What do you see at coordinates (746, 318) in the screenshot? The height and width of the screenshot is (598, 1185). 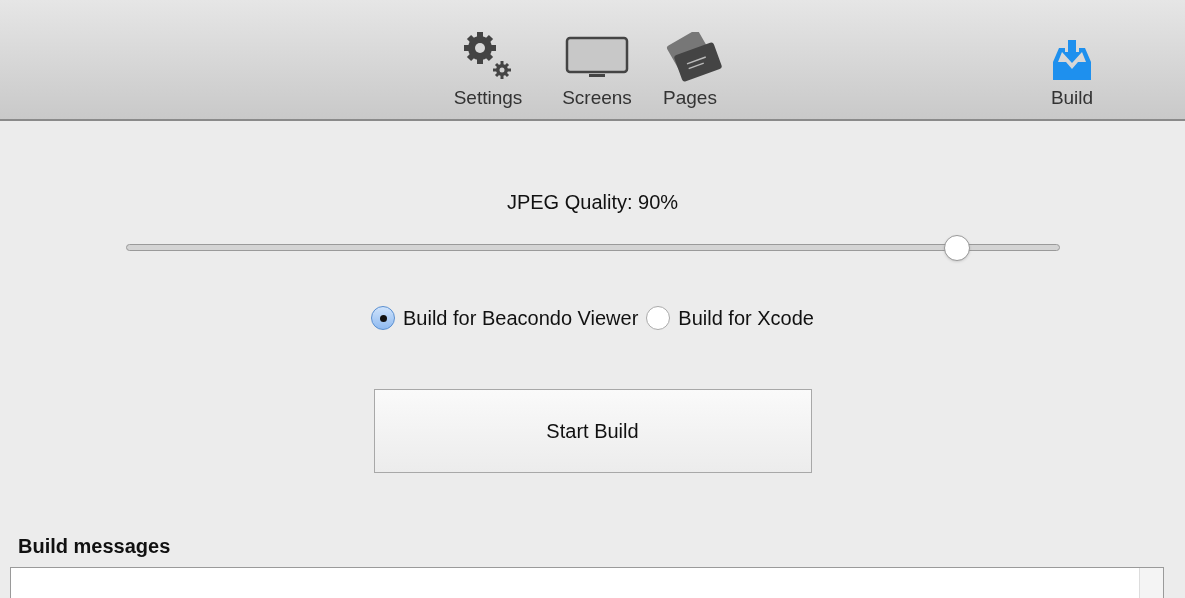 I see `radio-label: Build for Xcode` at bounding box center [746, 318].